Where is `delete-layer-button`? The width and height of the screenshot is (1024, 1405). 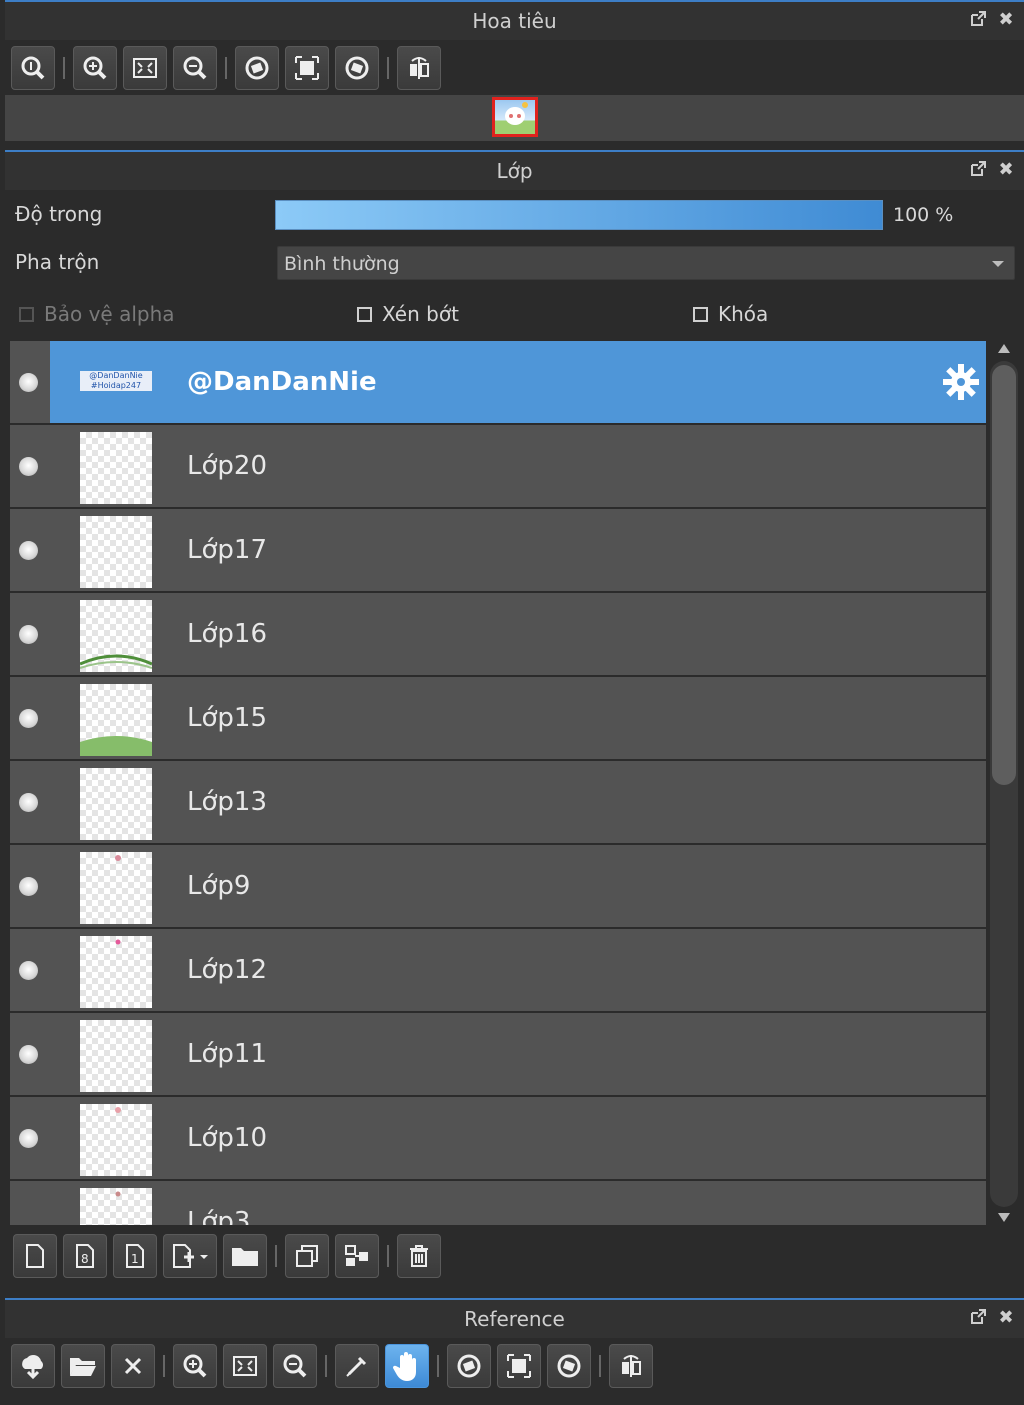
delete-layer-button is located at coordinates (419, 1256).